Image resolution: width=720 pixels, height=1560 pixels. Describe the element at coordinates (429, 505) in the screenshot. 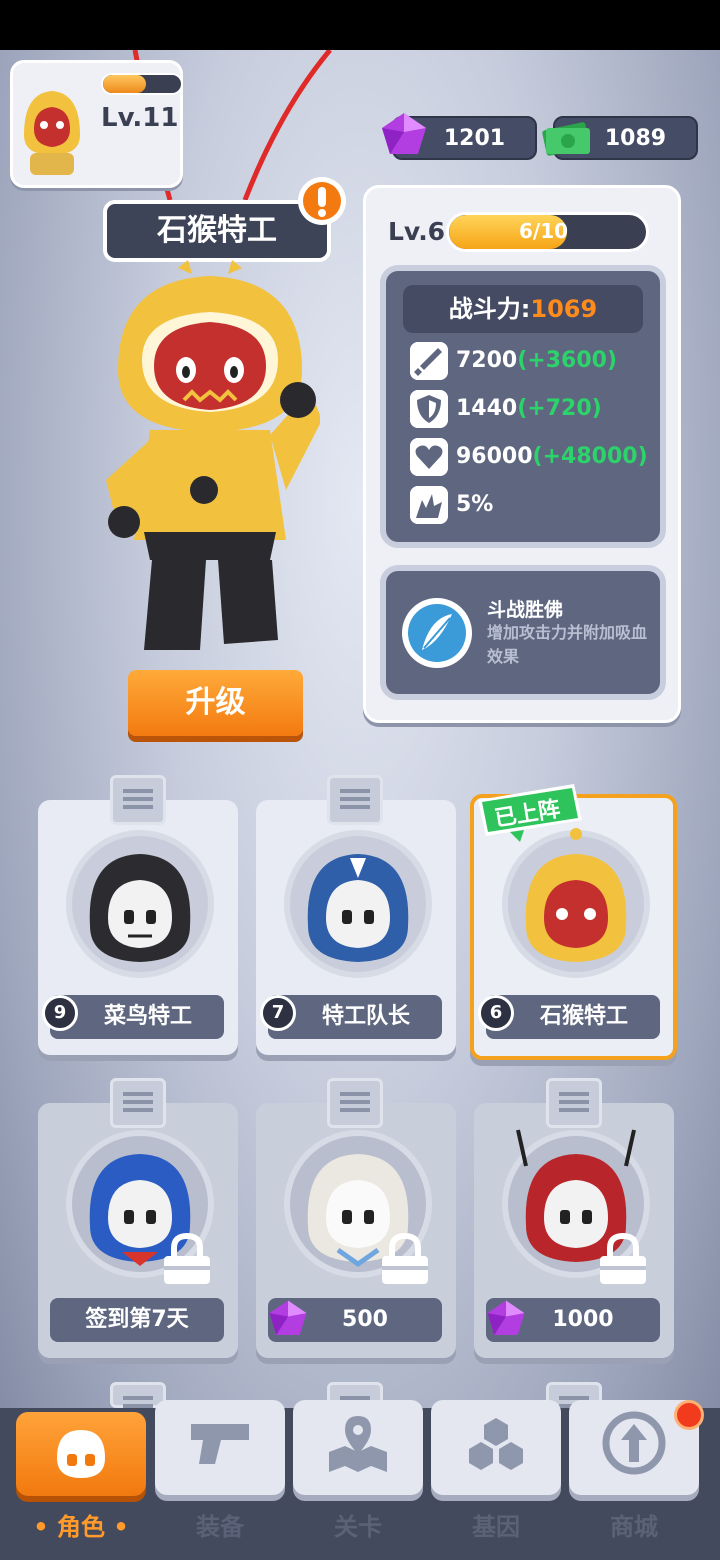

I see `crit-icon` at that location.